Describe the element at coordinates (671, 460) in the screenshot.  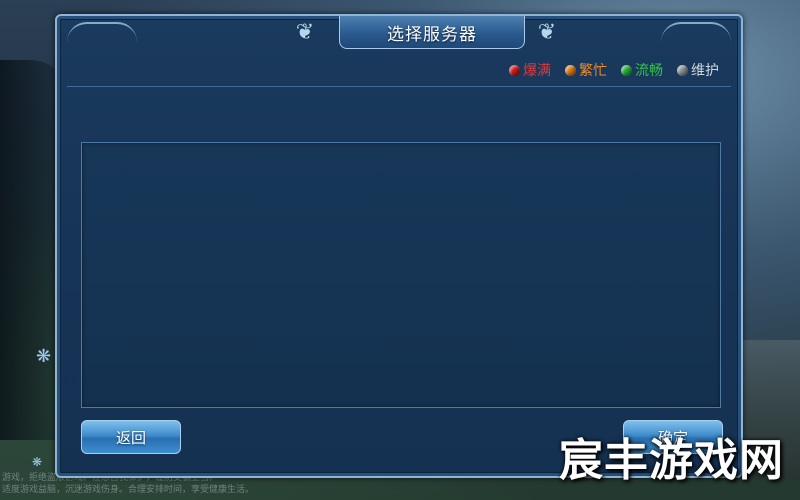
I see `site-watermark: 宸丰游戏网` at that location.